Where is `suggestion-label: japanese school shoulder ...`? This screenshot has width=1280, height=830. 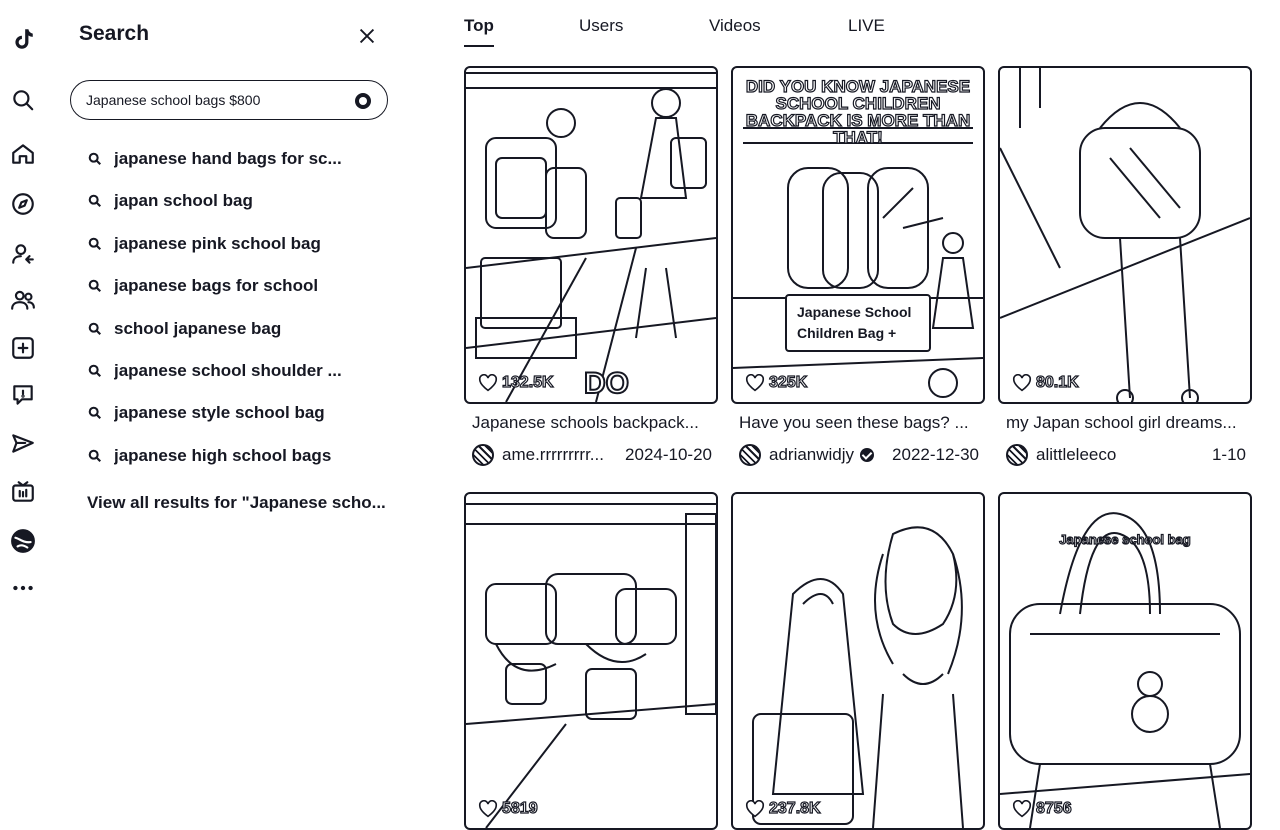 suggestion-label: japanese school shoulder ... is located at coordinates (228, 370).